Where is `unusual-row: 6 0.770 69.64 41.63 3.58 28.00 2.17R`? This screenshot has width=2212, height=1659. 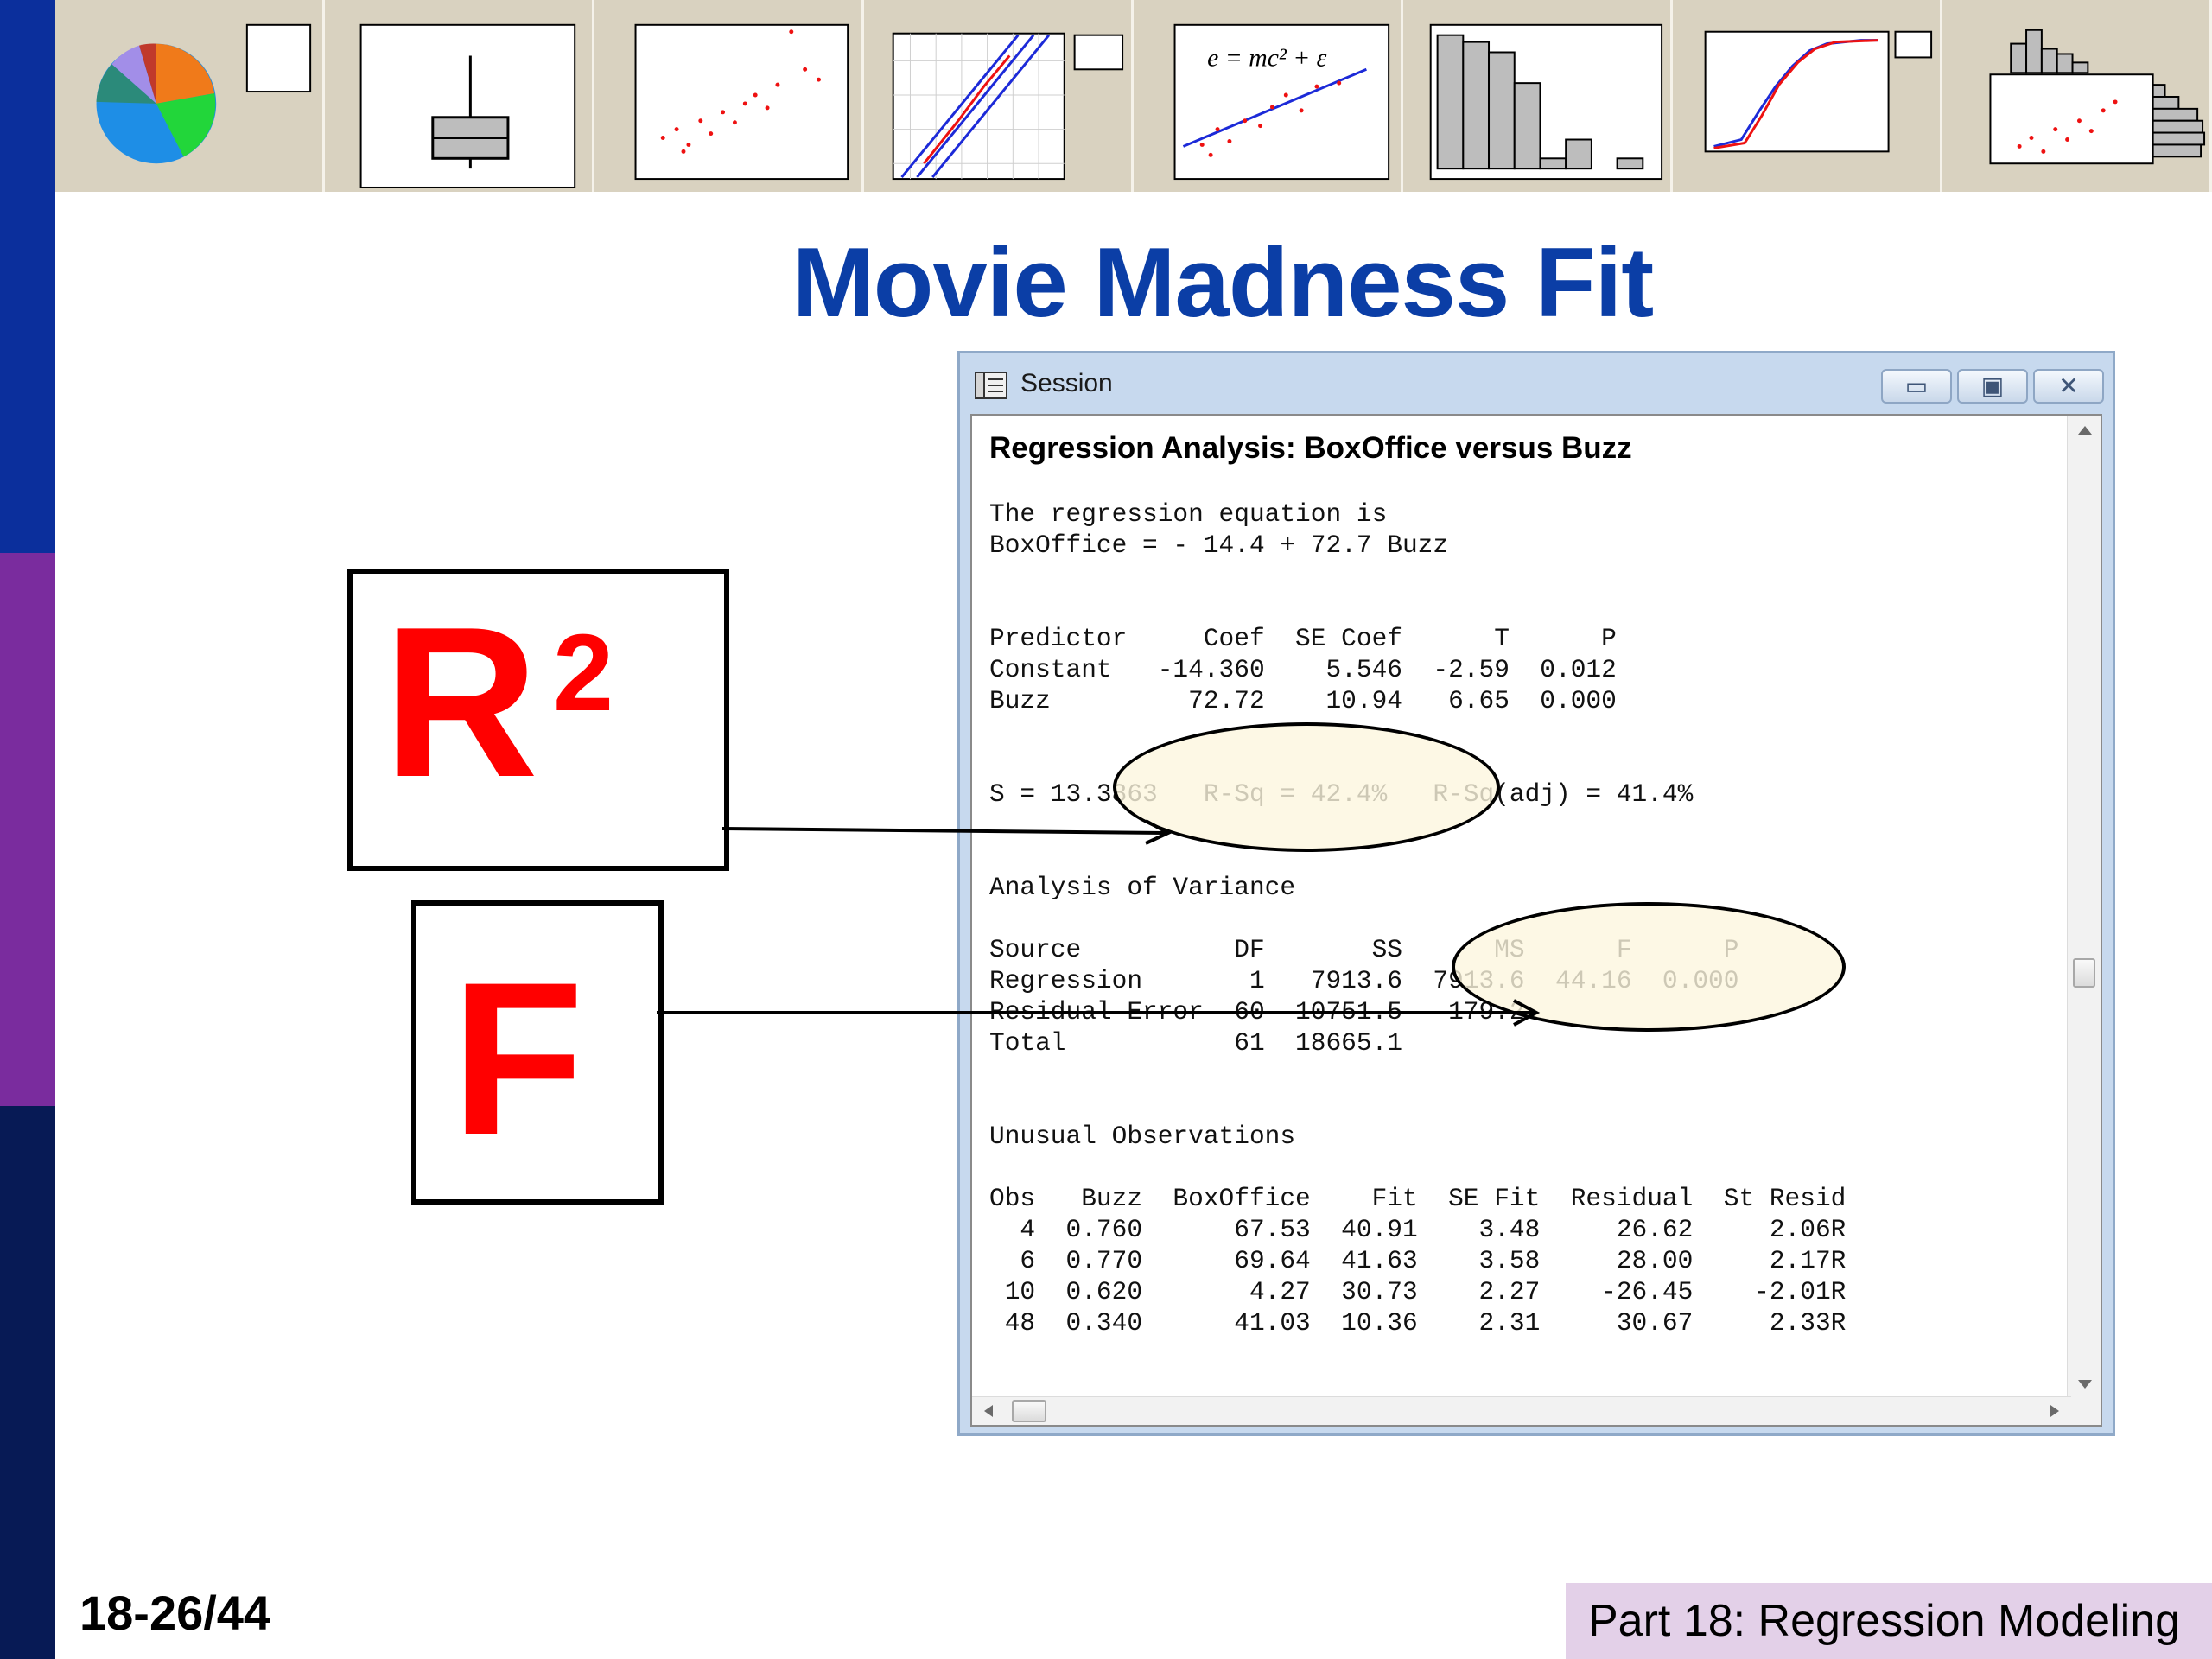 unusual-row: 6 0.770 69.64 41.63 3.58 28.00 2.17R is located at coordinates (1418, 1260).